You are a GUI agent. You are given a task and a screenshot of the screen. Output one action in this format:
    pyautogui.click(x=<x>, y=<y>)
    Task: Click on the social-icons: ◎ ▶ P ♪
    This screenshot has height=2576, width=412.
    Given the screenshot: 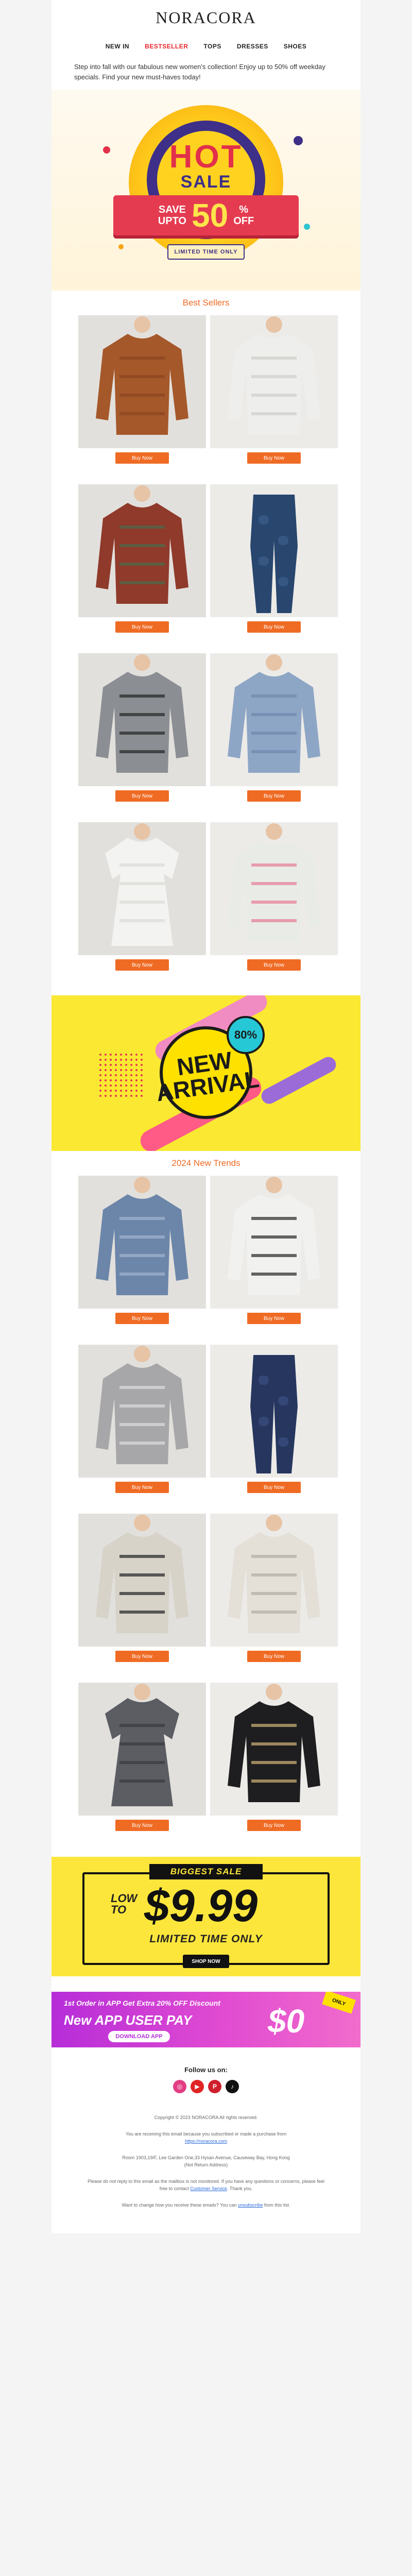 What is the action you would take?
    pyautogui.click(x=206, y=2086)
    